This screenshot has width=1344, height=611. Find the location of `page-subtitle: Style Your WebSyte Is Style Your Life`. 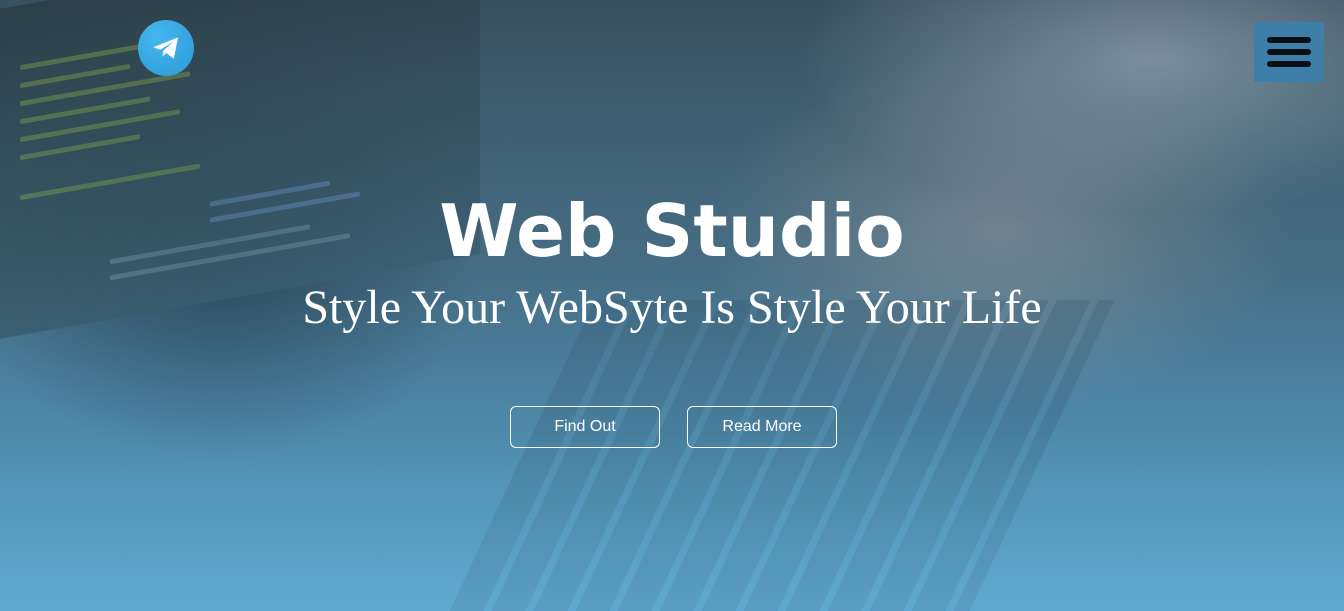

page-subtitle: Style Your WebSyte Is Style Your Life is located at coordinates (672, 307).